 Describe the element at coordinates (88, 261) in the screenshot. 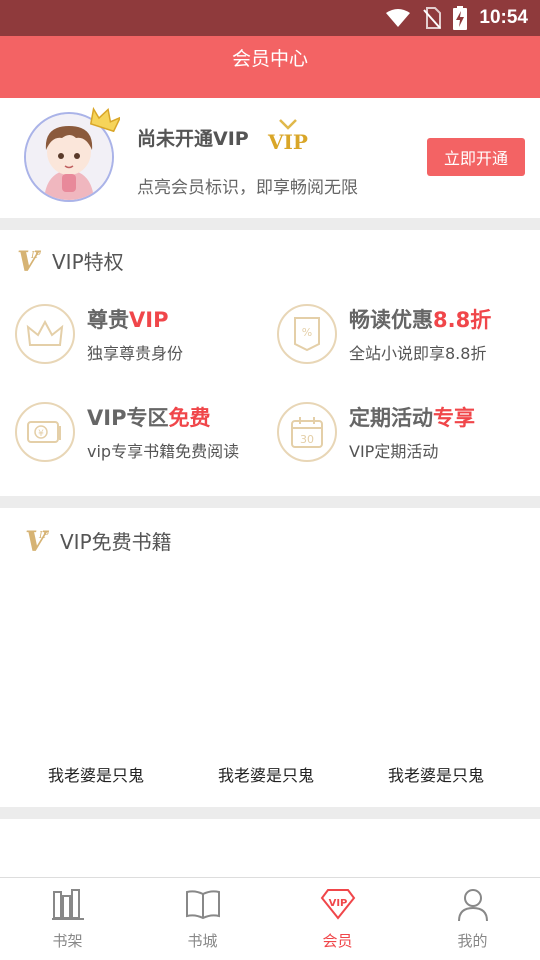

I see `privileges-title: VIP特权` at that location.